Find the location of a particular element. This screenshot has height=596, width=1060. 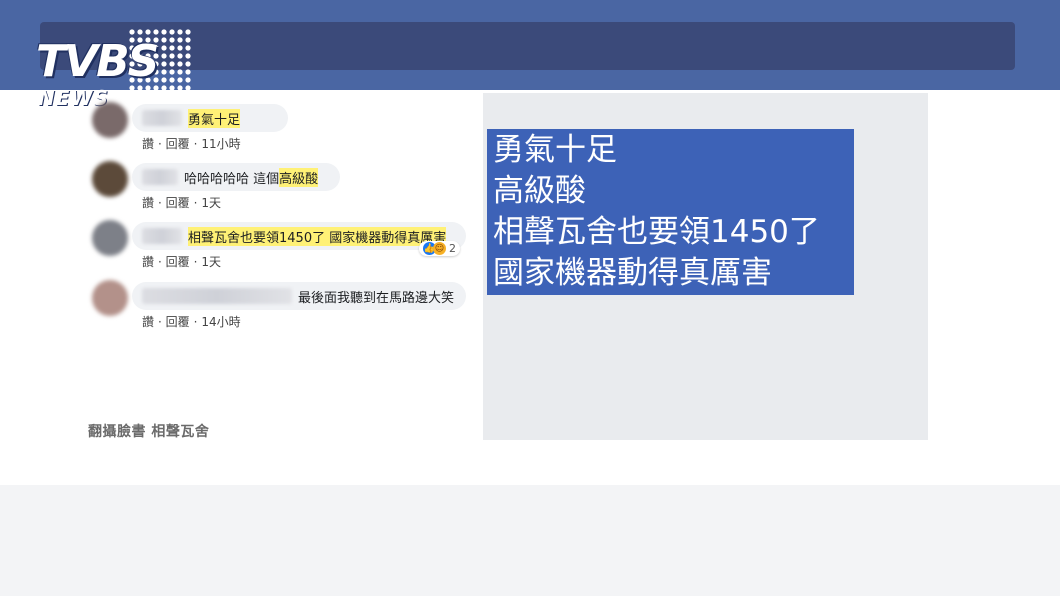

overlay-line: 高級酸 is located at coordinates (539, 191).